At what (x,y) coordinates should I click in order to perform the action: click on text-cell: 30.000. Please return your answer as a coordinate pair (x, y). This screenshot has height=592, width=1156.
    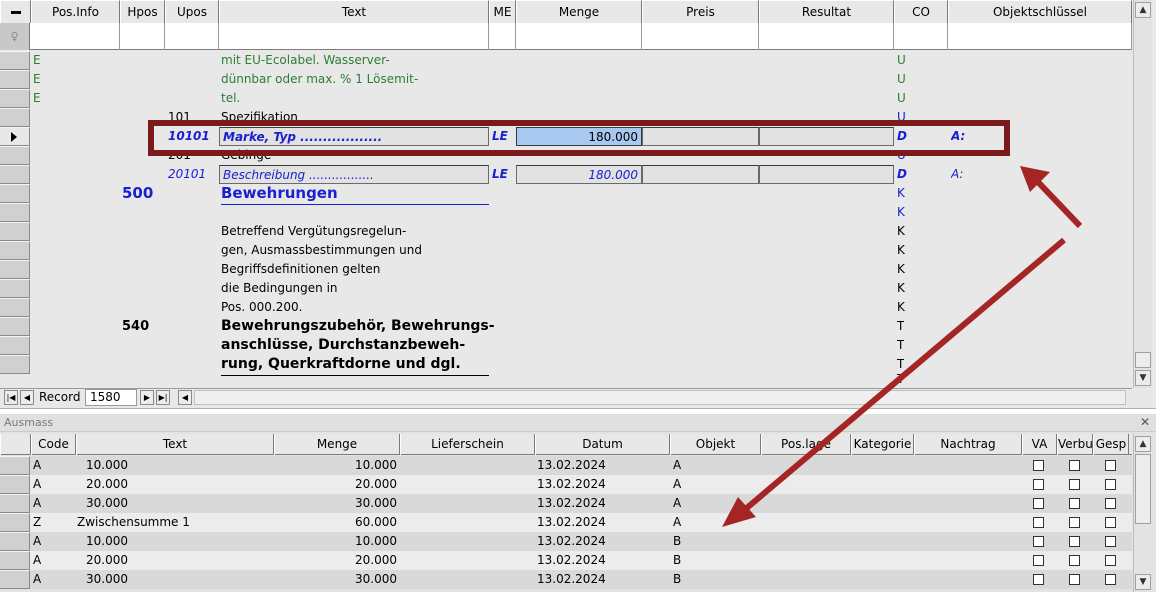
    Looking at the image, I should click on (107, 579).